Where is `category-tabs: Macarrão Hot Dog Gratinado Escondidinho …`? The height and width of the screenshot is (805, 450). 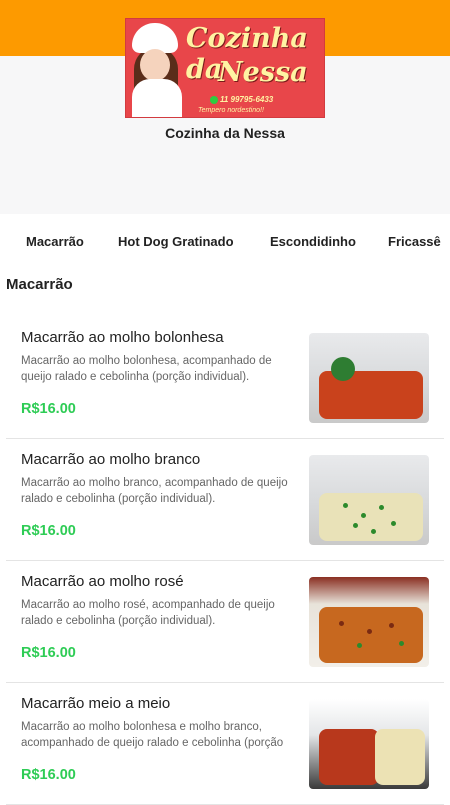 category-tabs: Macarrão Hot Dog Gratinado Escondidinho … is located at coordinates (225, 242).